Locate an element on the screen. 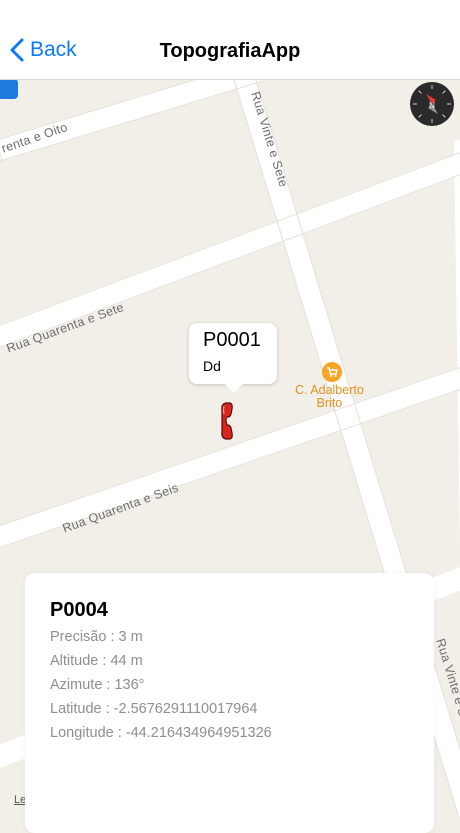  poi-label: C. Adalberto Brito is located at coordinates (329, 397).